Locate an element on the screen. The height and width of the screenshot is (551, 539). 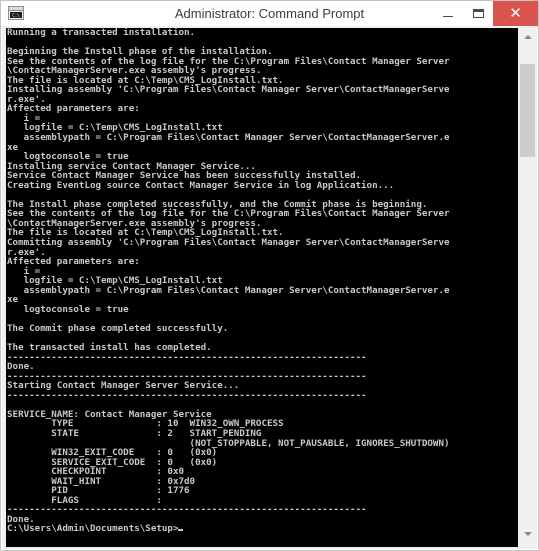
chevron-up-icon is located at coordinates (527, 36).